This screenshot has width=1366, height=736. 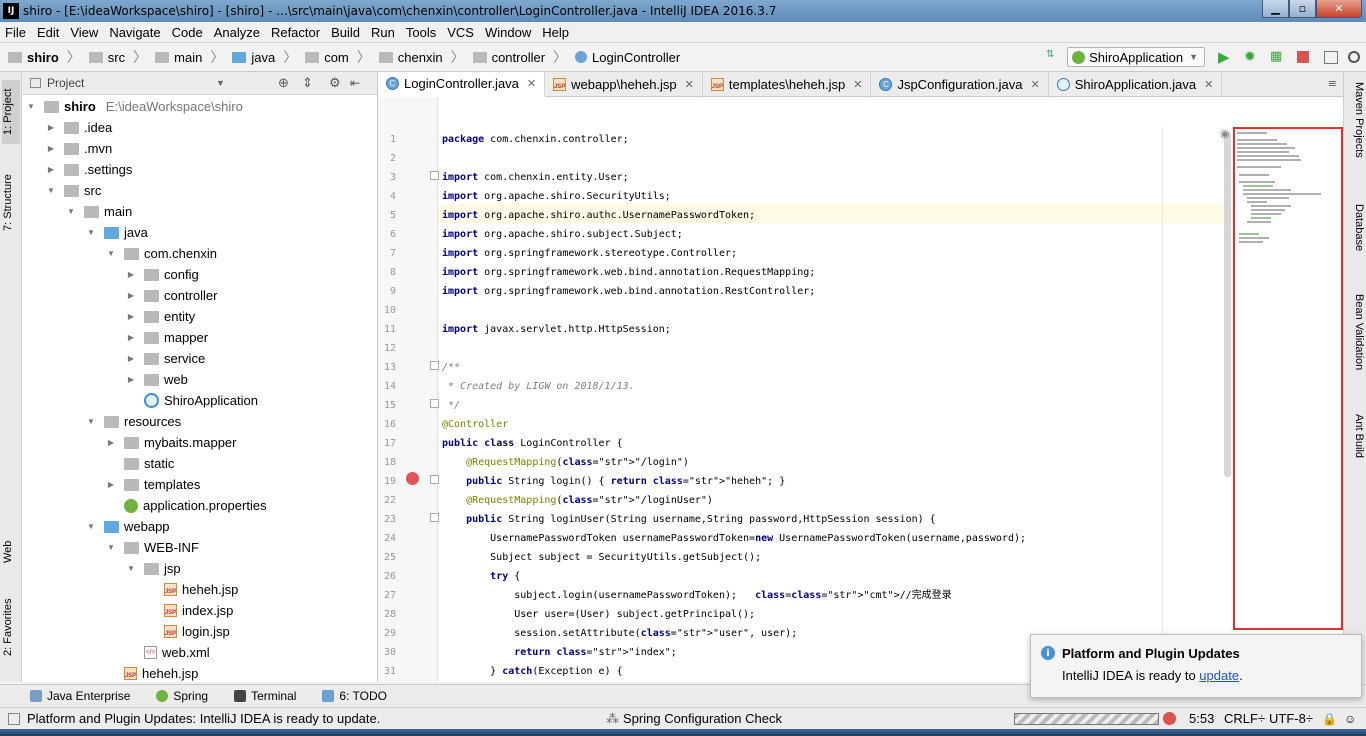 I want to click on eye-icon: ◉, so click(x=1225, y=133).